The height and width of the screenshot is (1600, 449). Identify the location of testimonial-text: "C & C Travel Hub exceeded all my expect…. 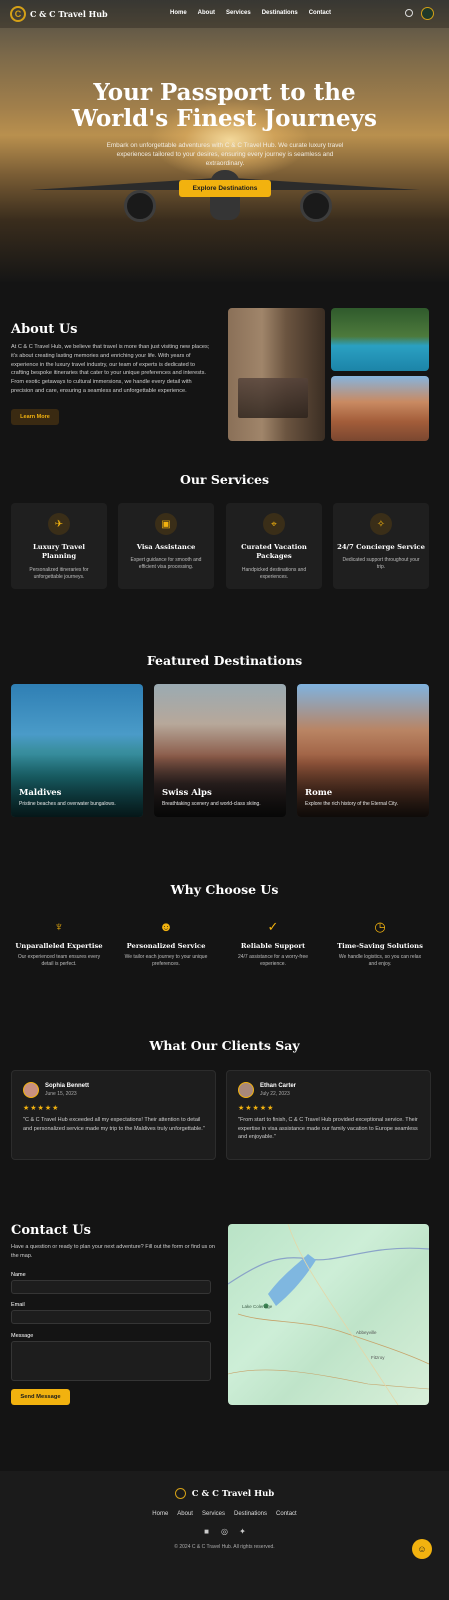
(114, 1124).